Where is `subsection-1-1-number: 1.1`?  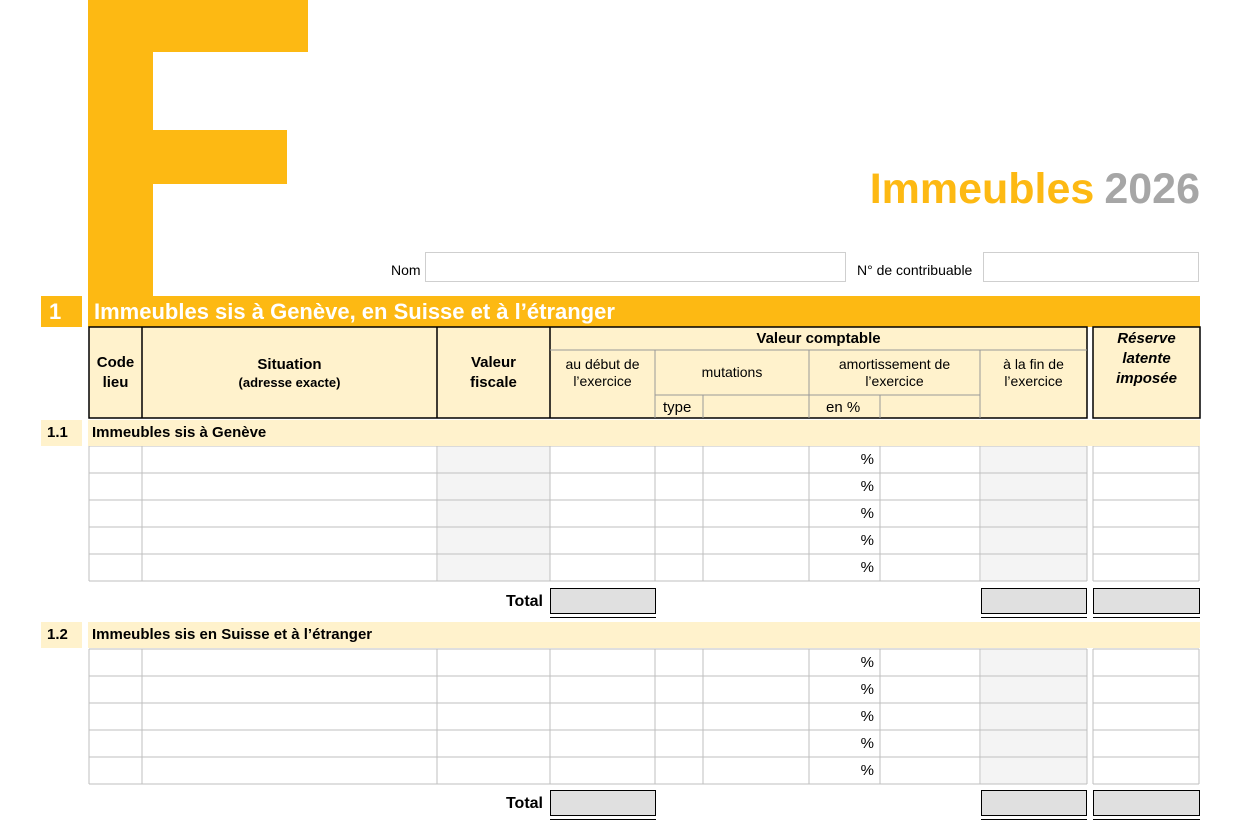 subsection-1-1-number: 1.1 is located at coordinates (61, 433).